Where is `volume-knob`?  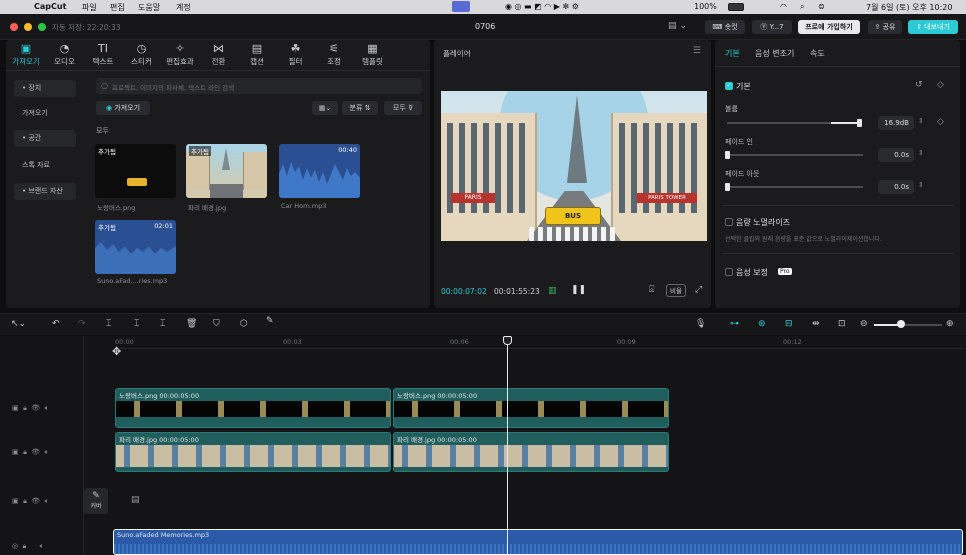
volume-knob is located at coordinates (859, 123).